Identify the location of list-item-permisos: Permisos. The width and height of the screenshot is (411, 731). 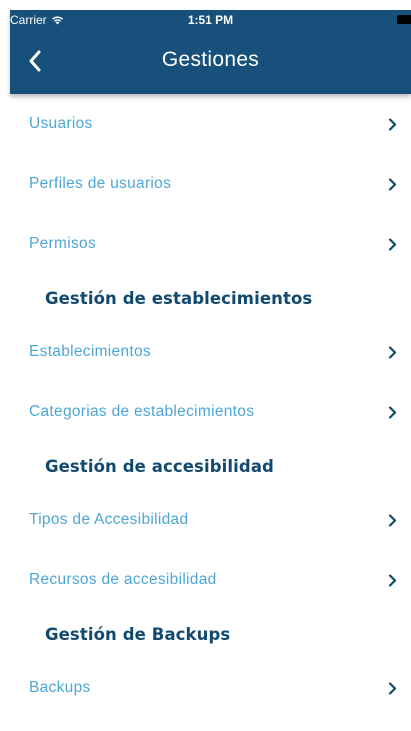
(210, 244).